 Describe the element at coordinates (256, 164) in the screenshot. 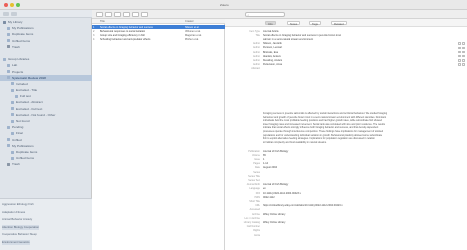

I see `field-label: Pages` at that location.